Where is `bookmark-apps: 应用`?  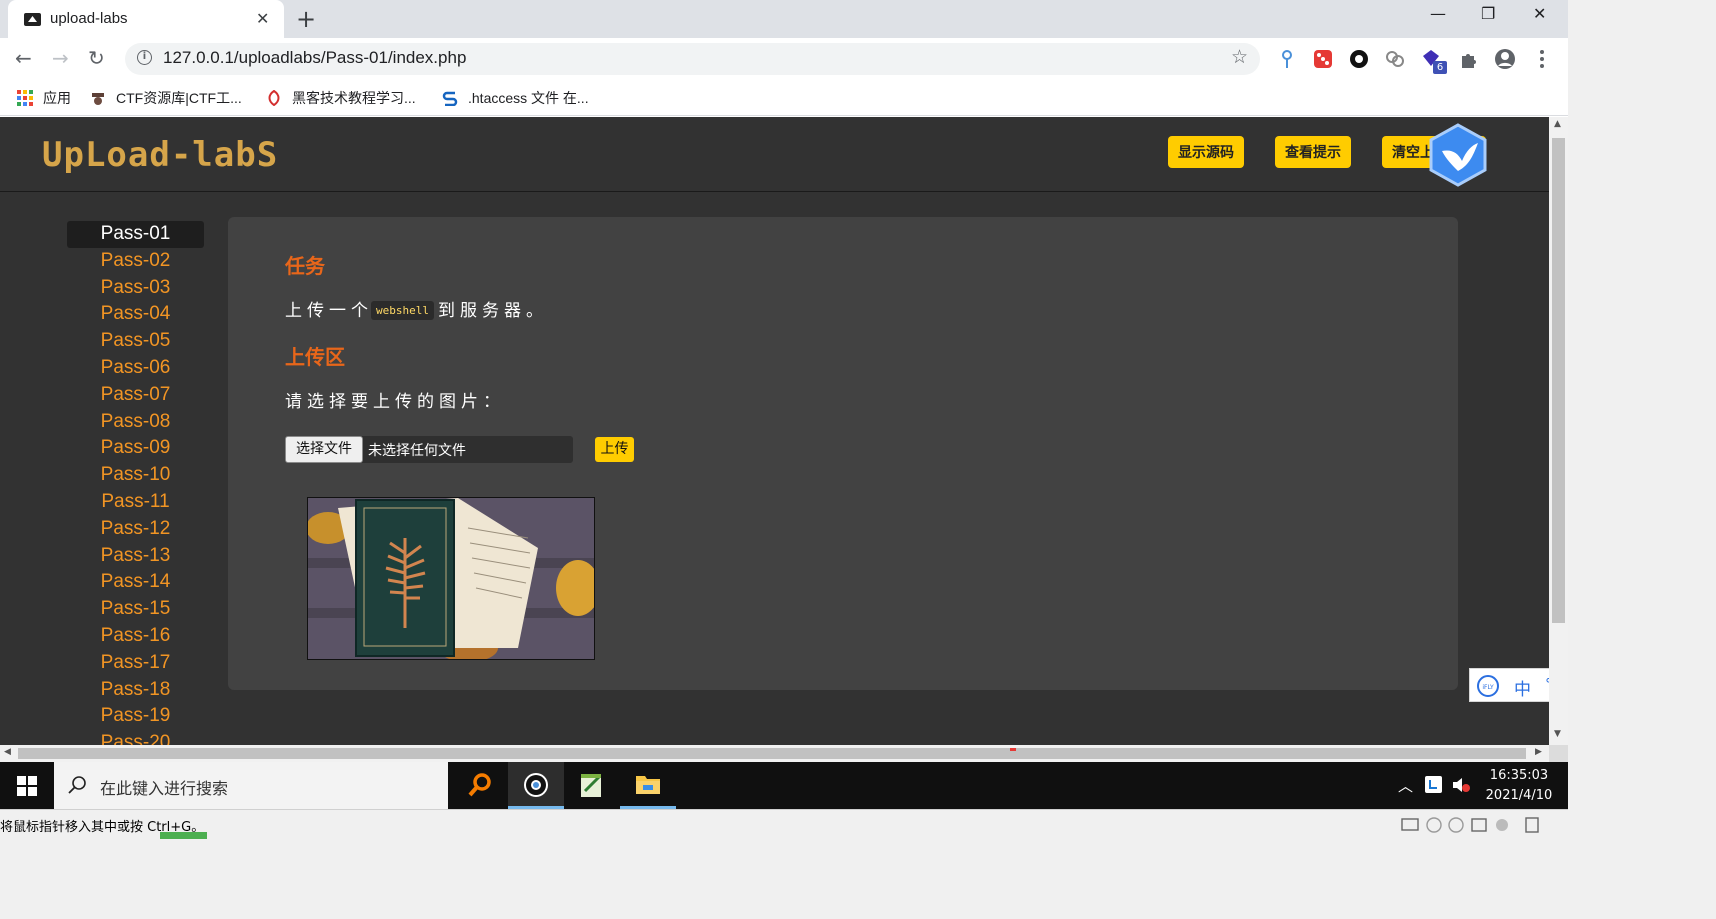 bookmark-apps: 应用 is located at coordinates (44, 98).